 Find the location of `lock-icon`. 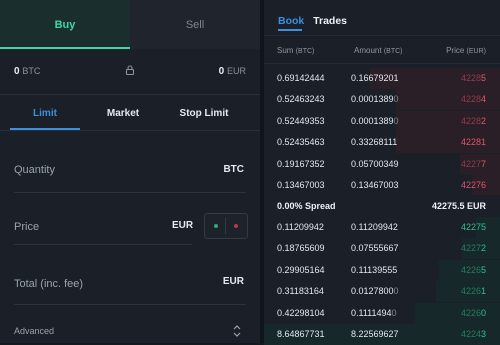

lock-icon is located at coordinates (130, 70).